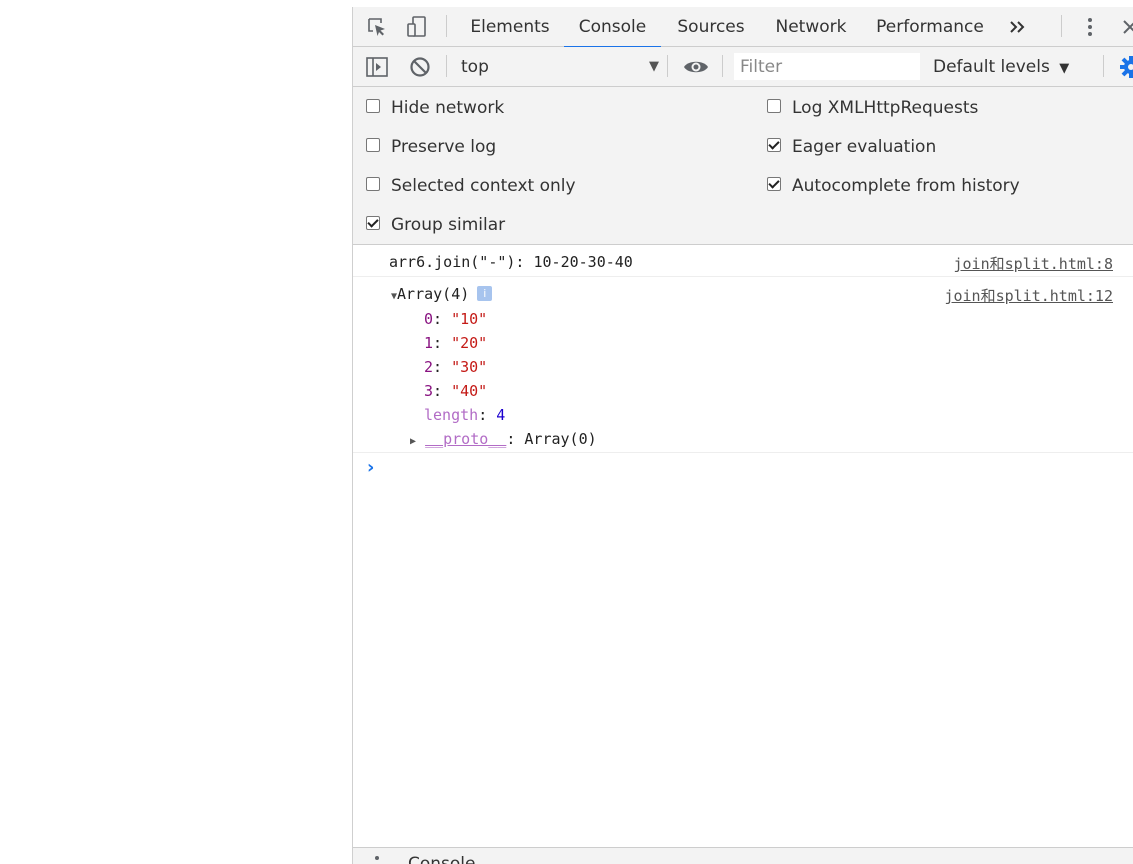 This screenshot has height=864, width=1133. I want to click on autocomplete-history-checkbox, so click(774, 184).